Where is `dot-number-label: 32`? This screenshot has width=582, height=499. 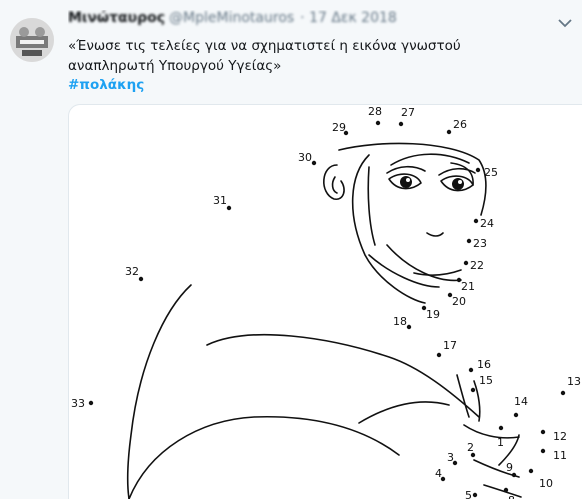 dot-number-label: 32 is located at coordinates (132, 271).